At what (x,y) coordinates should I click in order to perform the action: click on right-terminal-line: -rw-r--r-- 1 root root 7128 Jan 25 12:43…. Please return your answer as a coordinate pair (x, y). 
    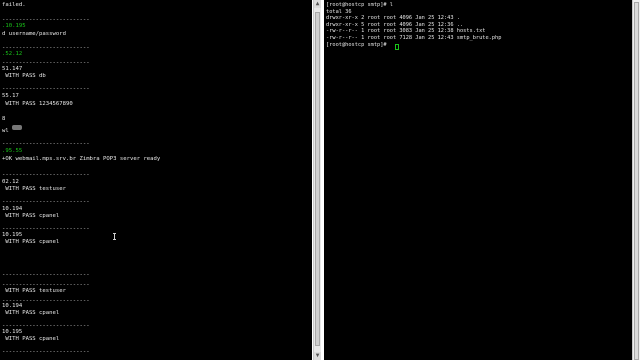
    Looking at the image, I should click on (414, 38).